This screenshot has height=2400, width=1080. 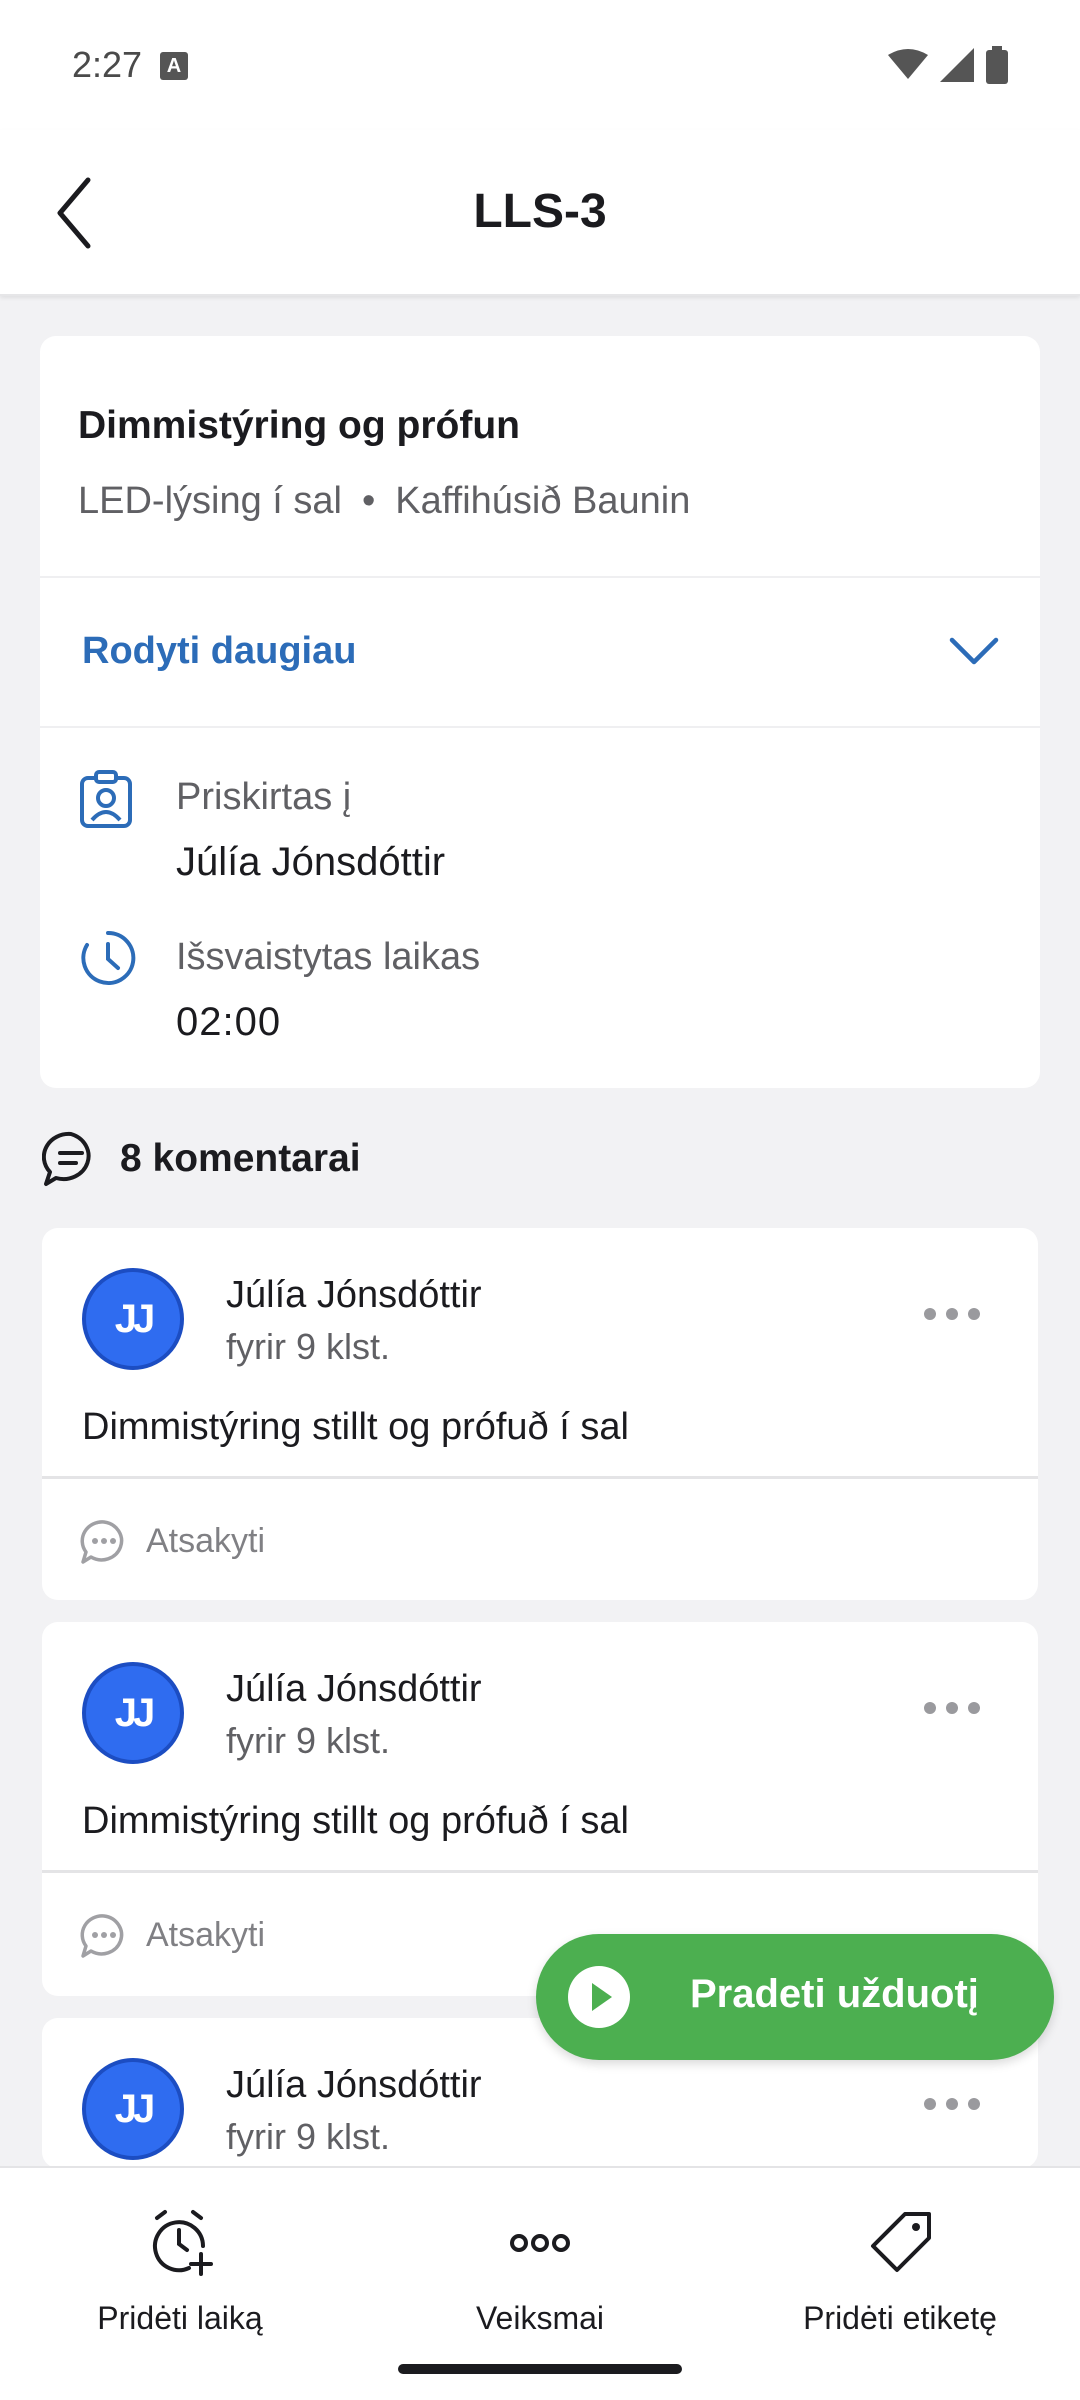 I want to click on assigned-to-value: Júlía Jónsdóttir, so click(x=311, y=862).